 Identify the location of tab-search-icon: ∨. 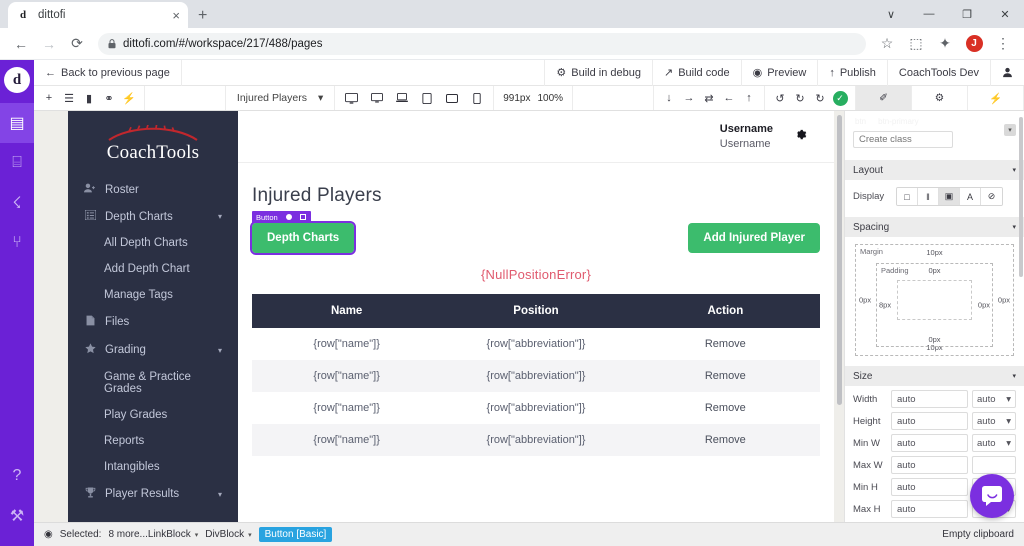
(891, 14).